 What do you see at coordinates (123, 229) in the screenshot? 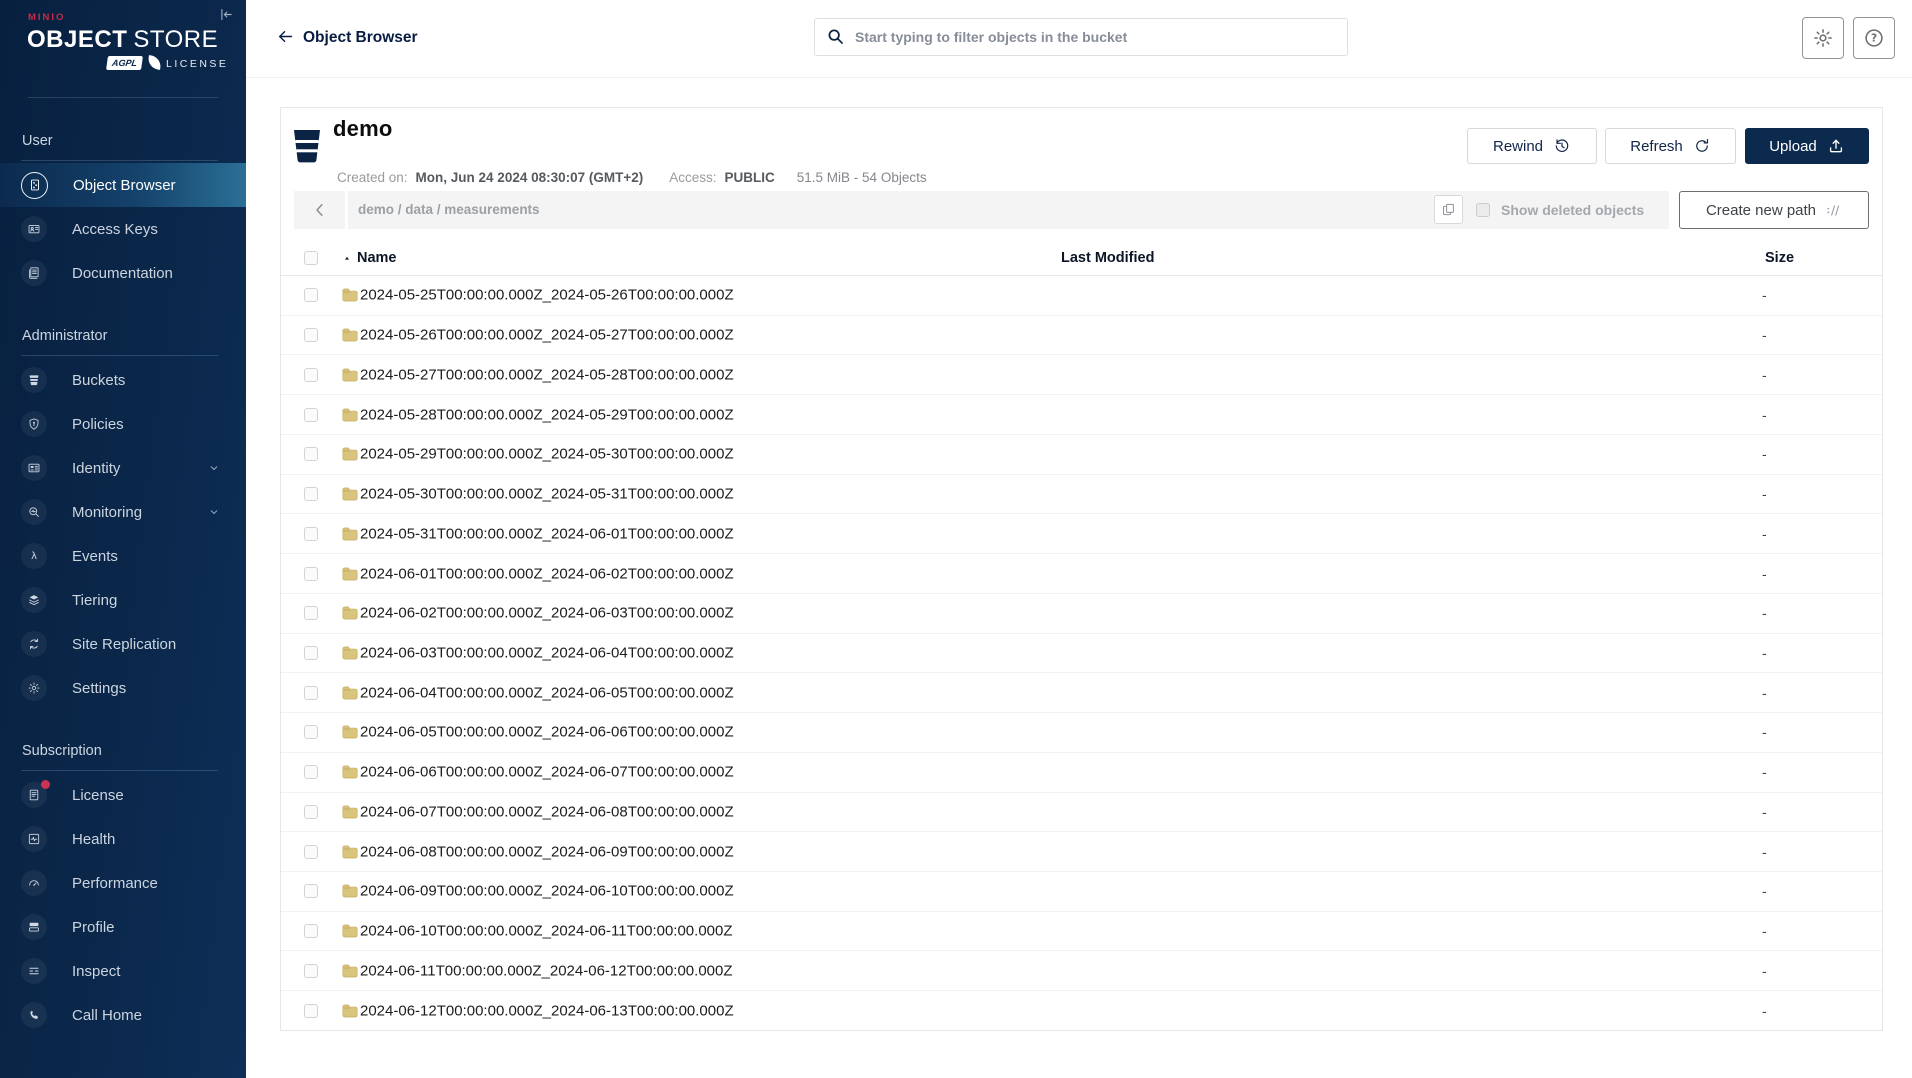
I see `sidebar-item-access-keys: Access Keys` at bounding box center [123, 229].